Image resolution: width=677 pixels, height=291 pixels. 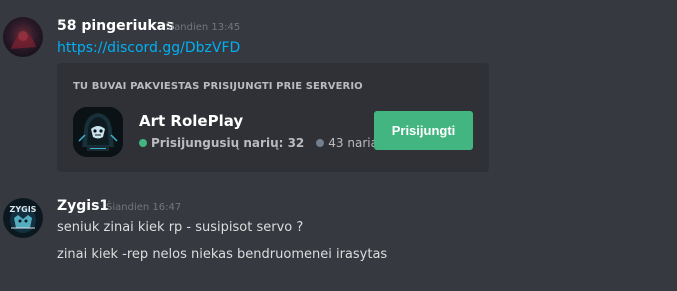 I want to click on username: Zygis1, so click(x=83, y=206).